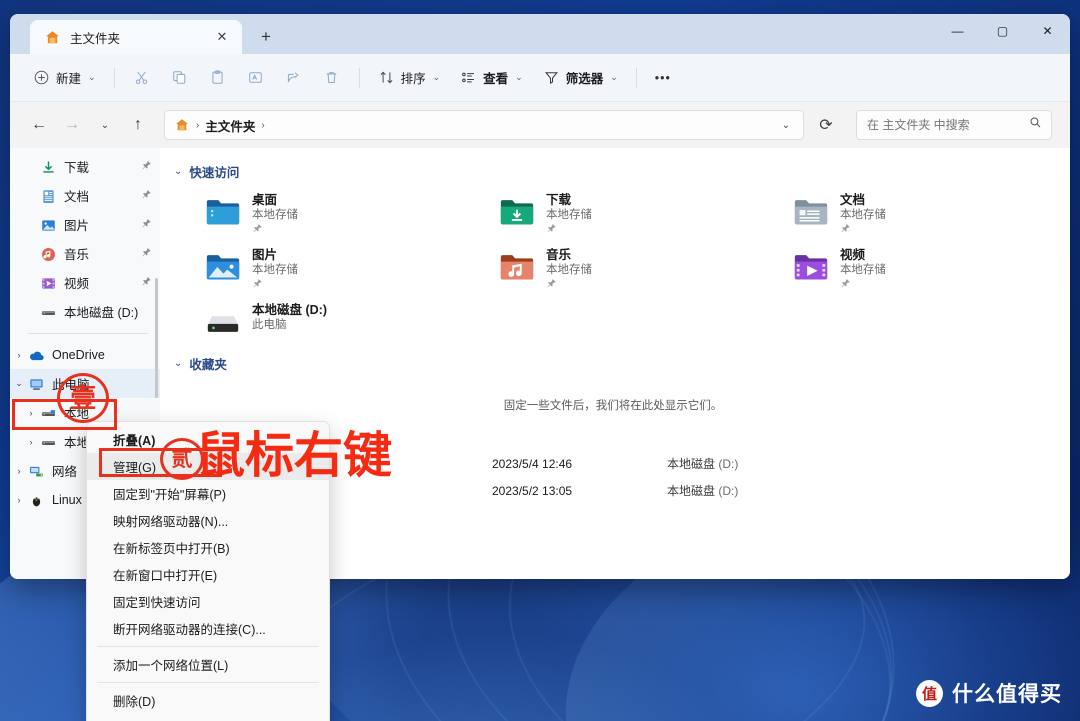  What do you see at coordinates (230, 125) in the screenshot?
I see `breadcrumb-home-folder: 主文件夹` at bounding box center [230, 125].